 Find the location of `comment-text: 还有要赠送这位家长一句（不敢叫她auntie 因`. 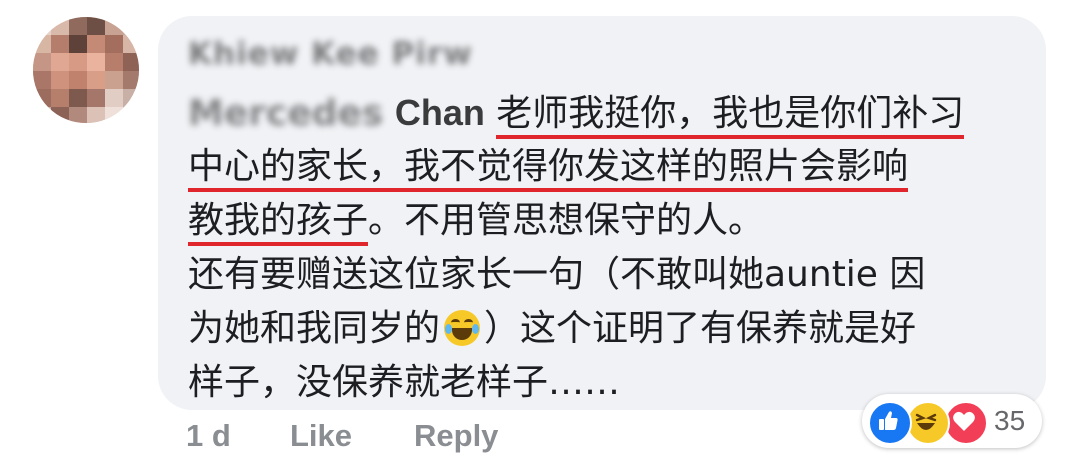

comment-text: 还有要赠送这位家长一句（不敢叫她auntie 因 is located at coordinates (557, 274).